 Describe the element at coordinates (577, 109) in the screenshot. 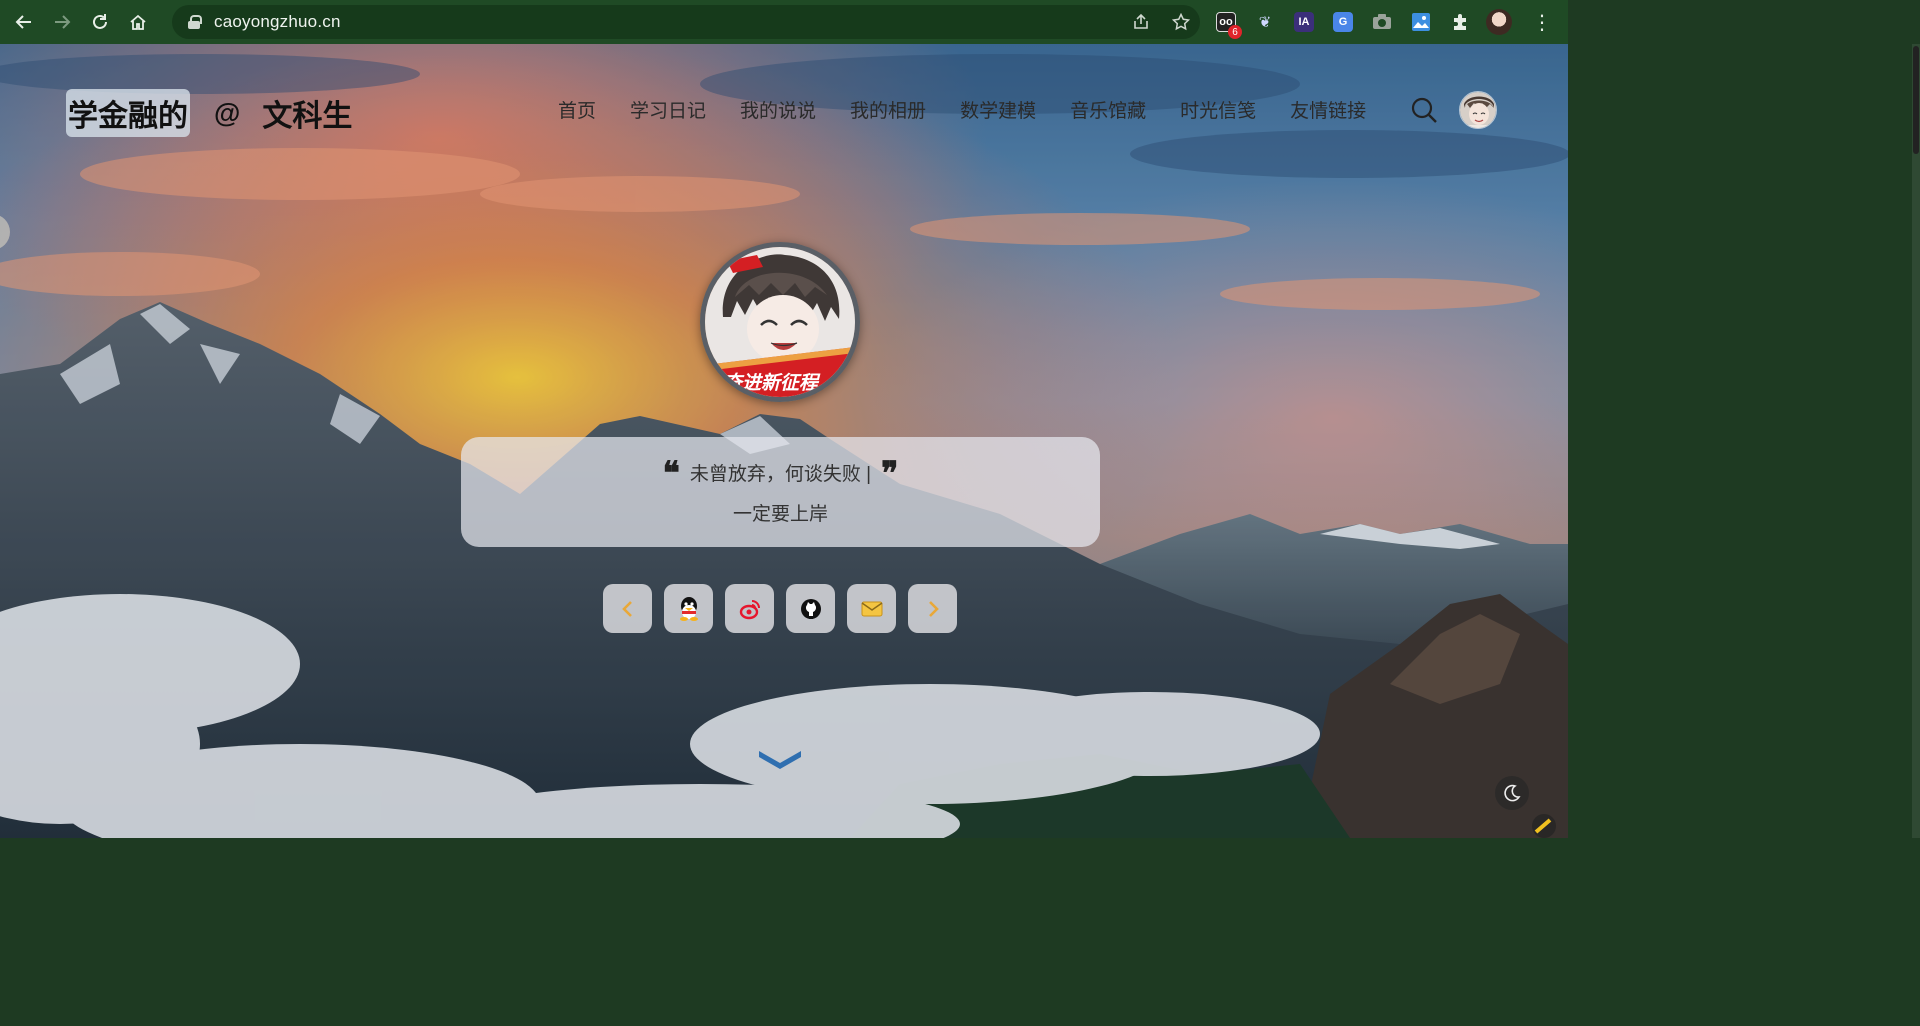

I see `nav-item-home: 首页` at that location.